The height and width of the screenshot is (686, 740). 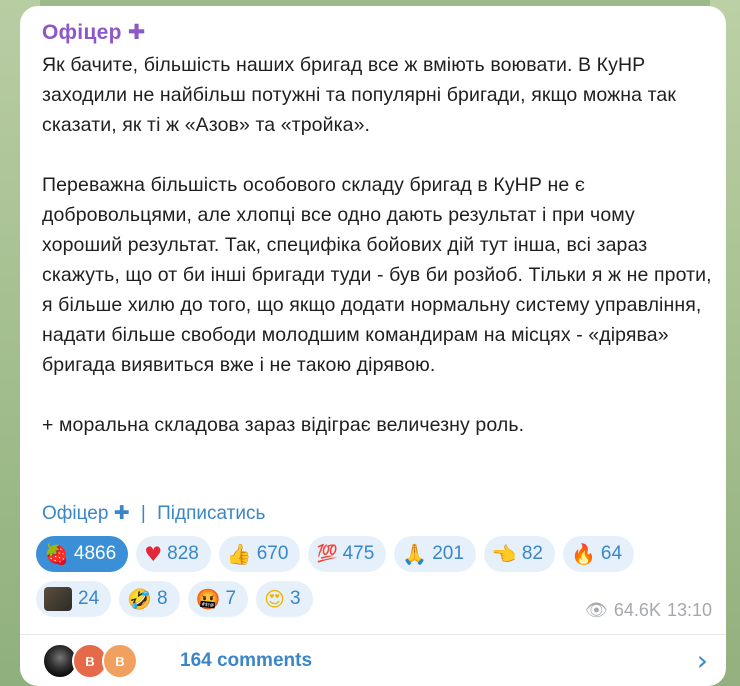 What do you see at coordinates (208, 599) in the screenshot?
I see `angry-icon: 🤬` at bounding box center [208, 599].